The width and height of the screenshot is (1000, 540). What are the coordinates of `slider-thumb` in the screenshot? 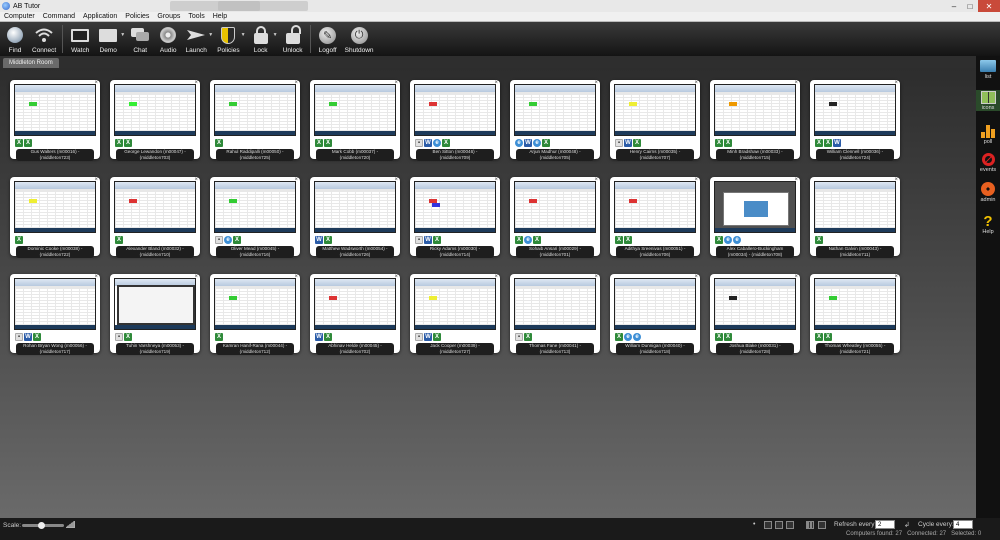 It's located at (41, 525).